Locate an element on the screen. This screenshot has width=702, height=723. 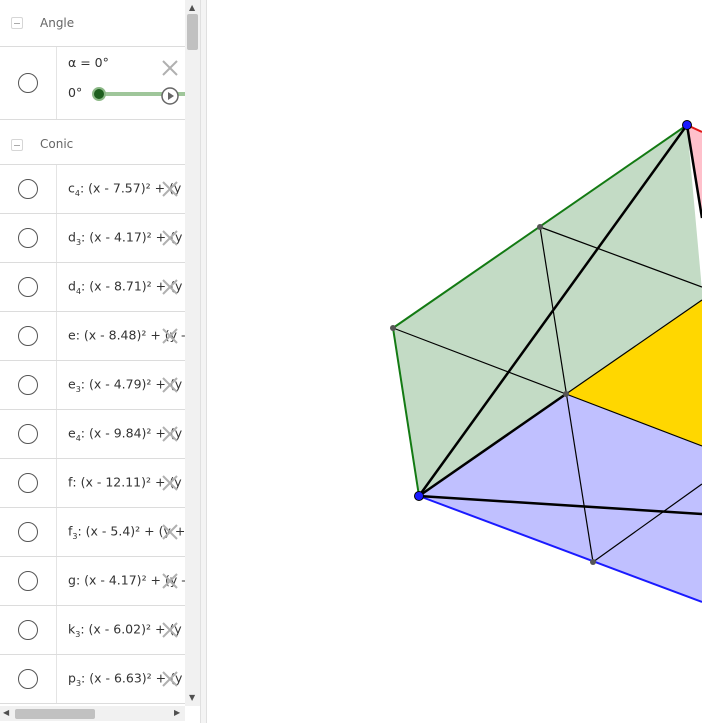
horizontal-scrollbar: ◀ ▶ is located at coordinates (92, 713).